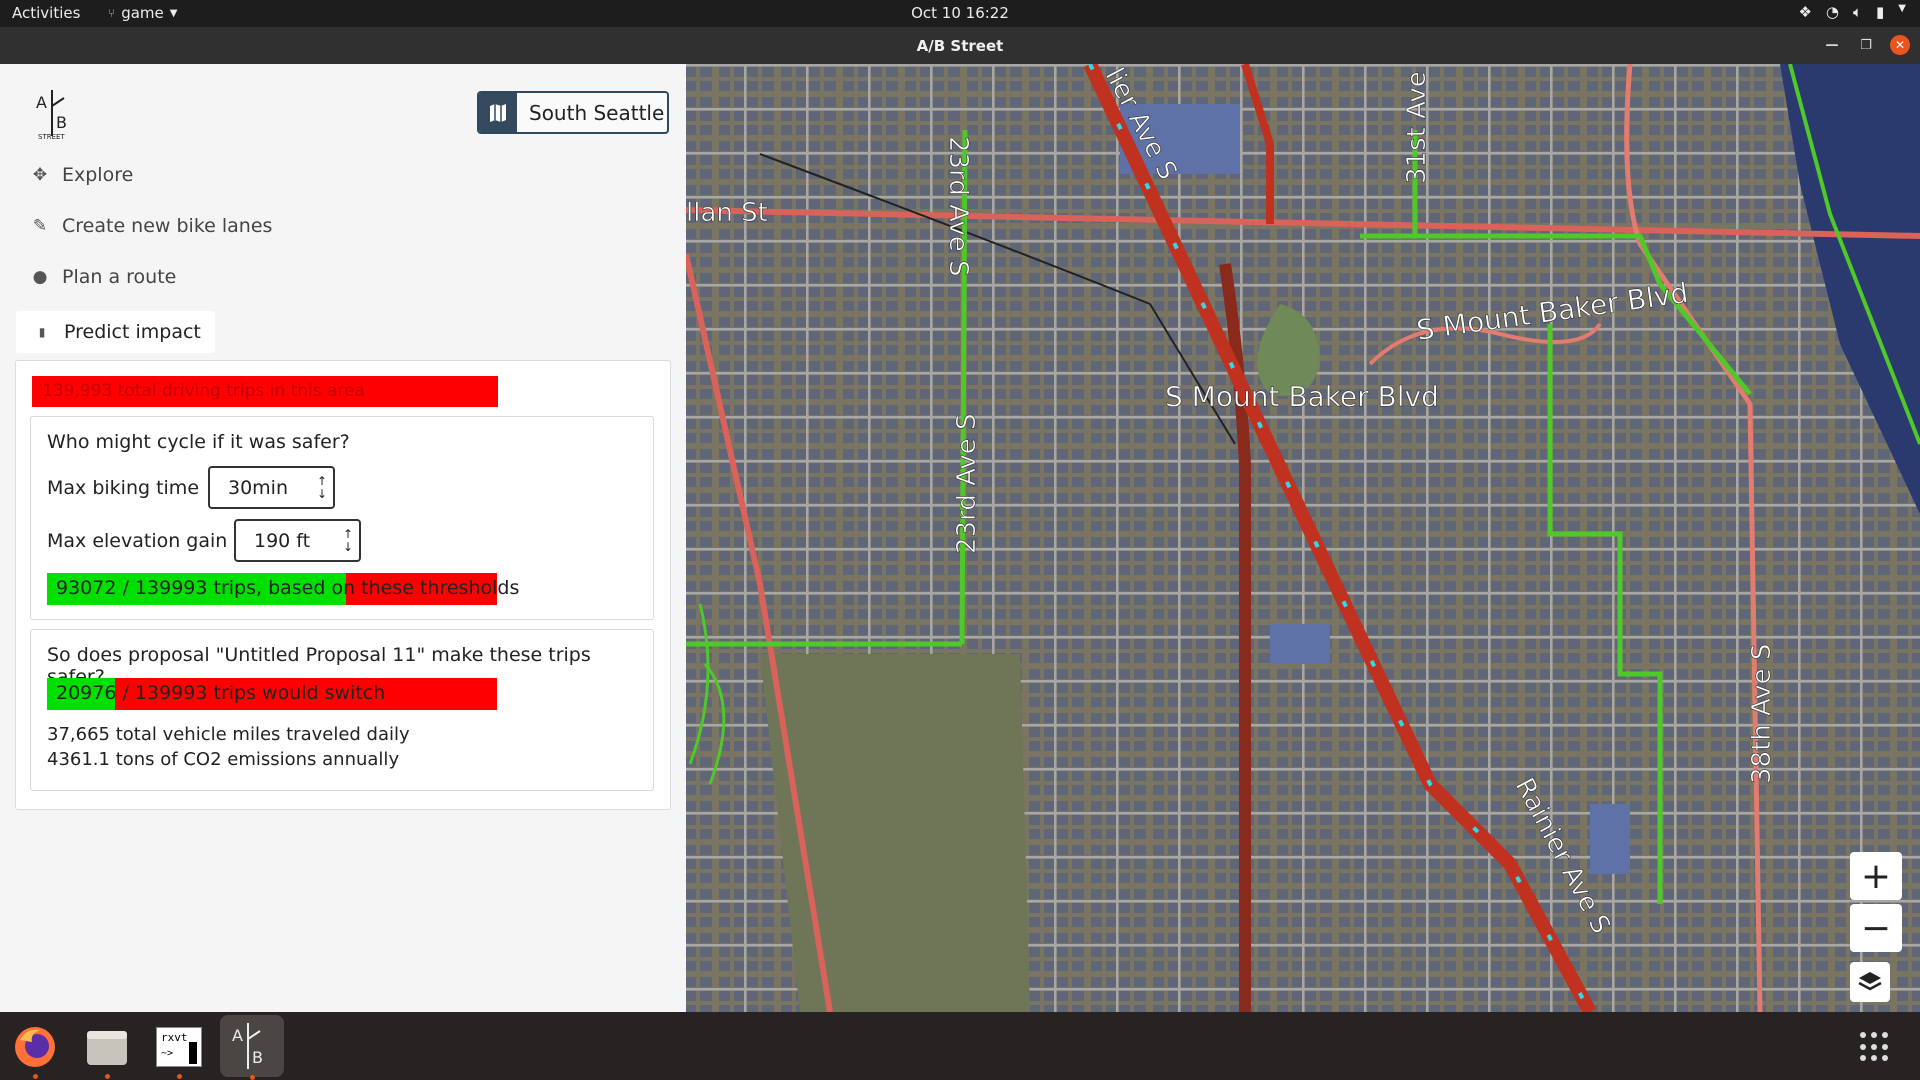 Image resolution: width=1920 pixels, height=1080 pixels. What do you see at coordinates (1876, 876) in the screenshot?
I see `zoom-in-button: +` at bounding box center [1876, 876].